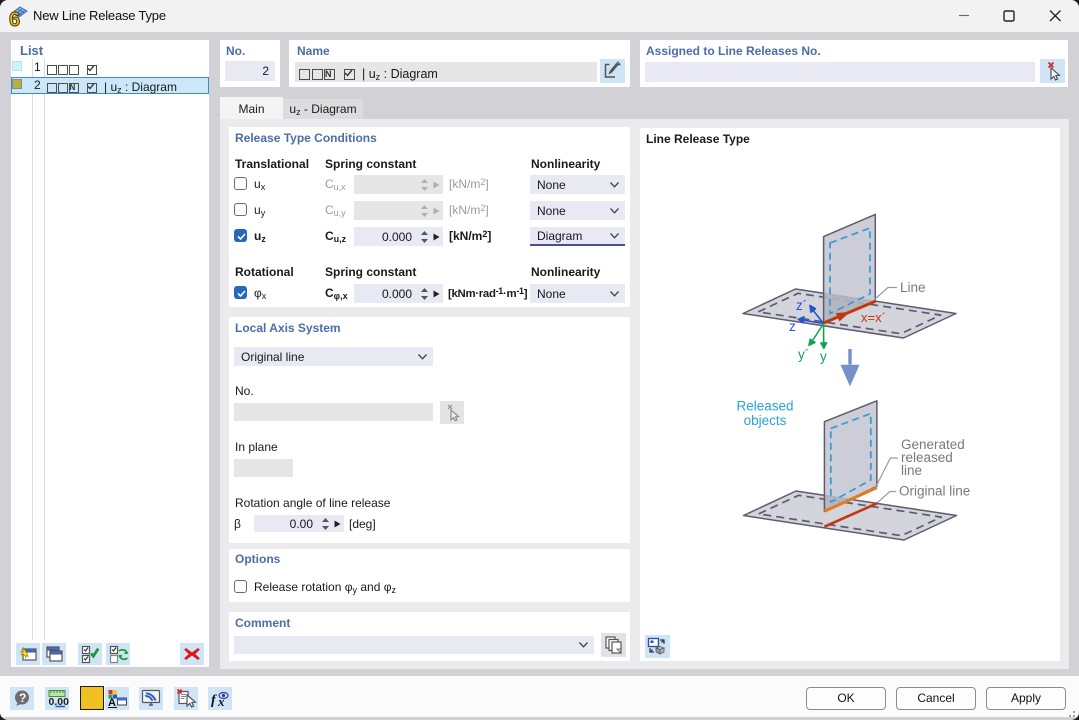 The height and width of the screenshot is (720, 1079). I want to click on svg-text: z, so click(792, 326).